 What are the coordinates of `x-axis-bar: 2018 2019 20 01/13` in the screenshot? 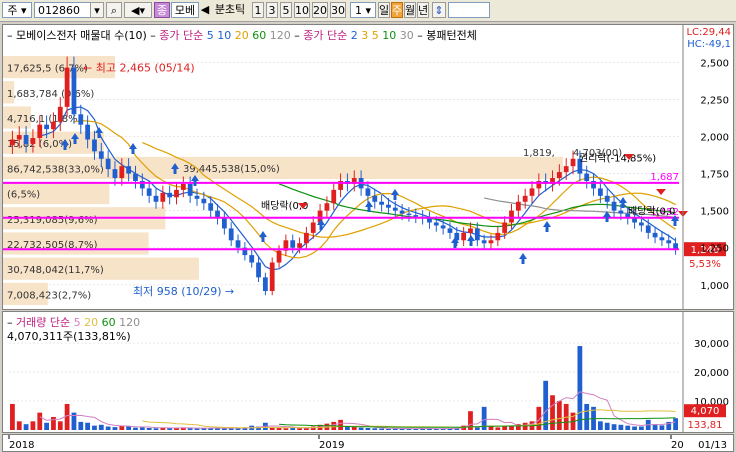 It's located at (368, 443).